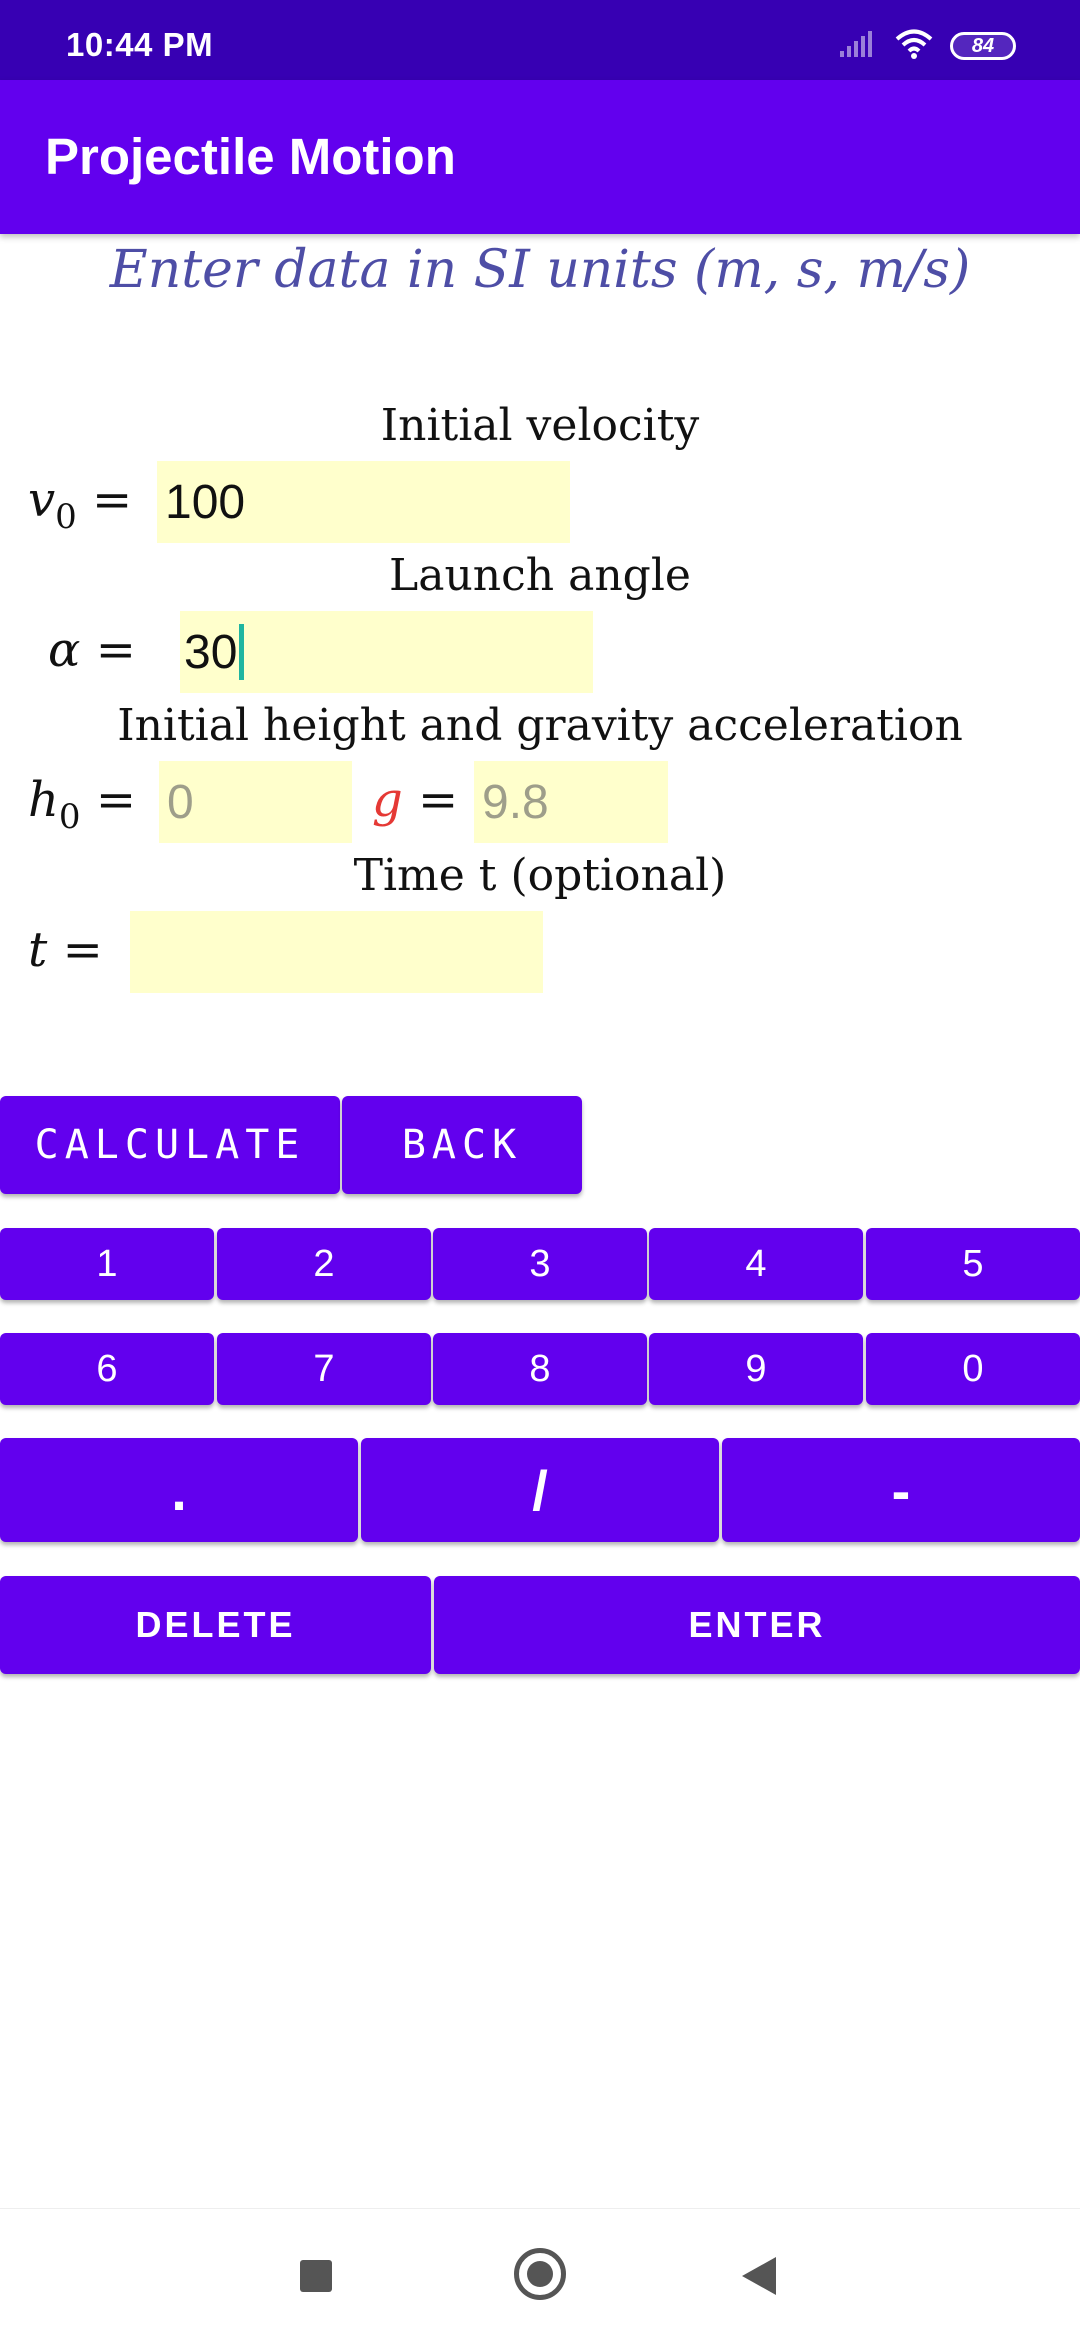  I want to click on status-bar: 10:44 PM 84, so click(540, 40).